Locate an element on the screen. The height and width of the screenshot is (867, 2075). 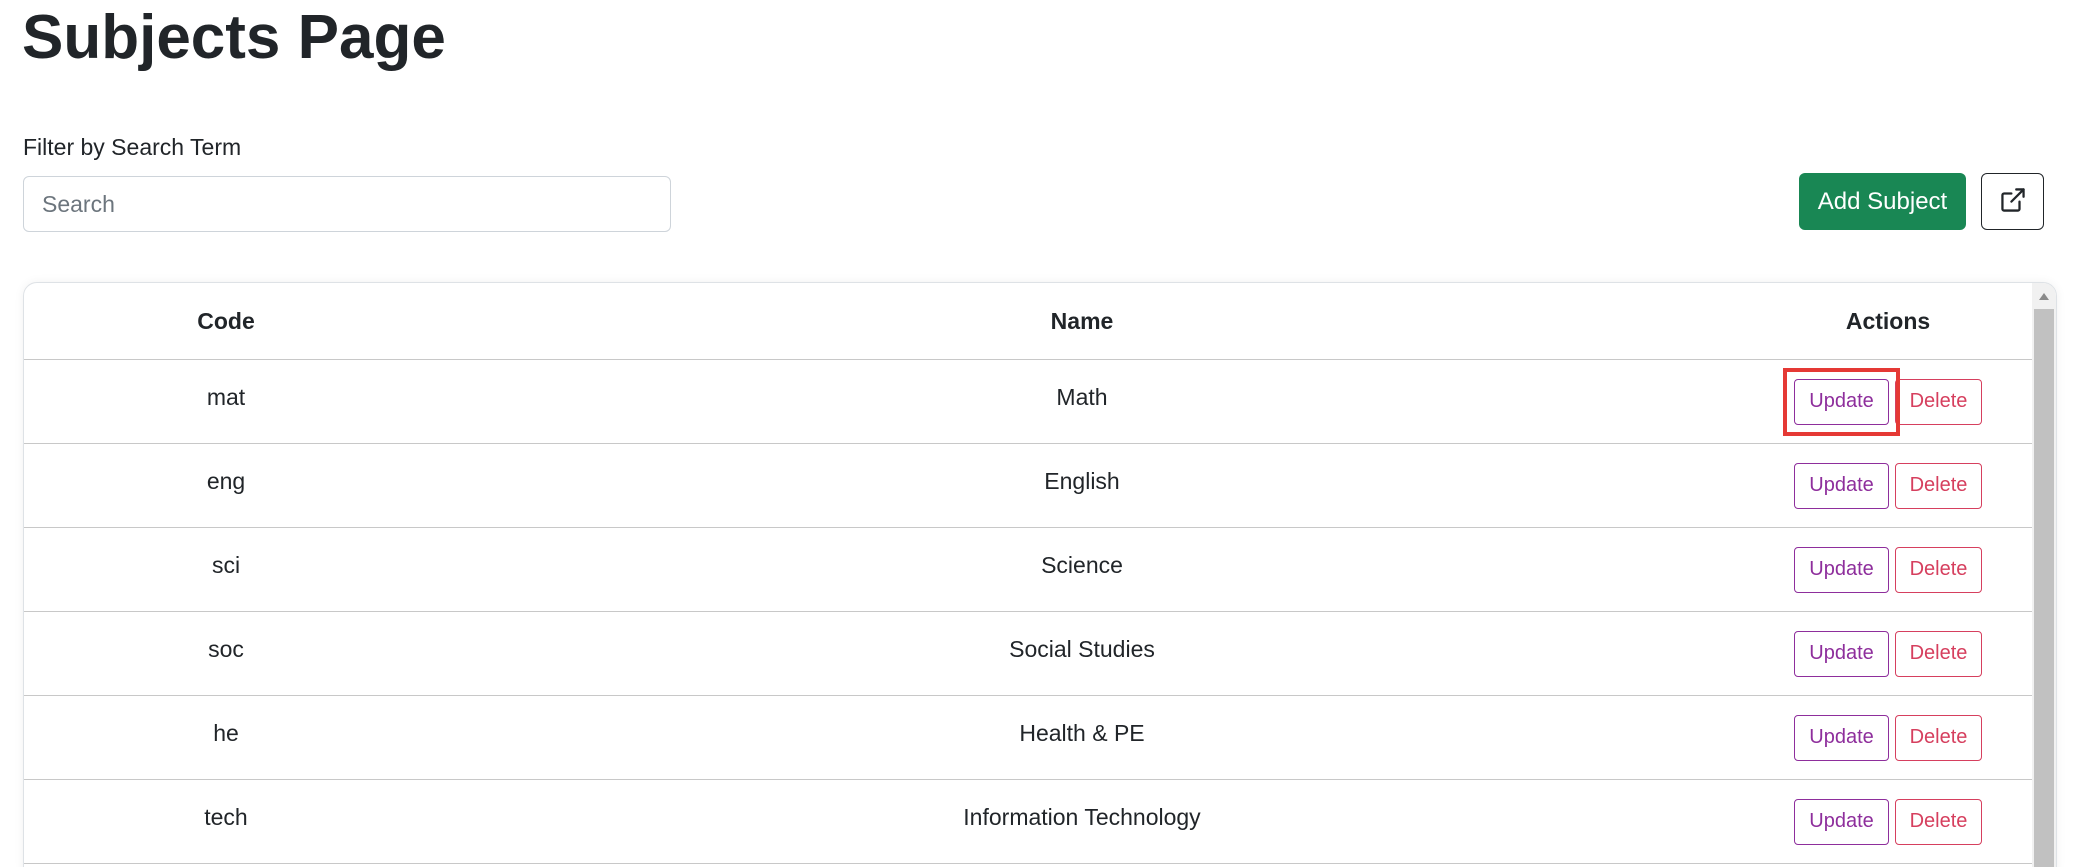
subject-code: soc is located at coordinates (226, 649).